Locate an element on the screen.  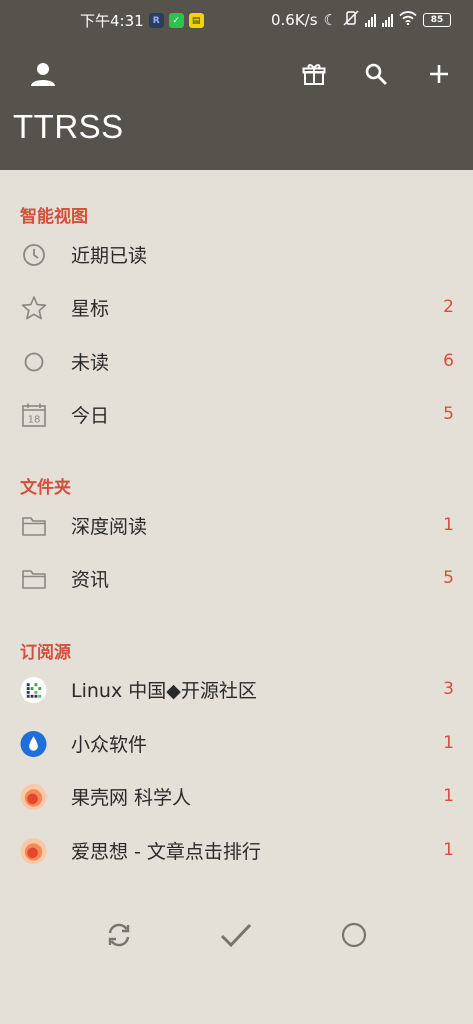
app-title: TTRSS is located at coordinates (68, 126).